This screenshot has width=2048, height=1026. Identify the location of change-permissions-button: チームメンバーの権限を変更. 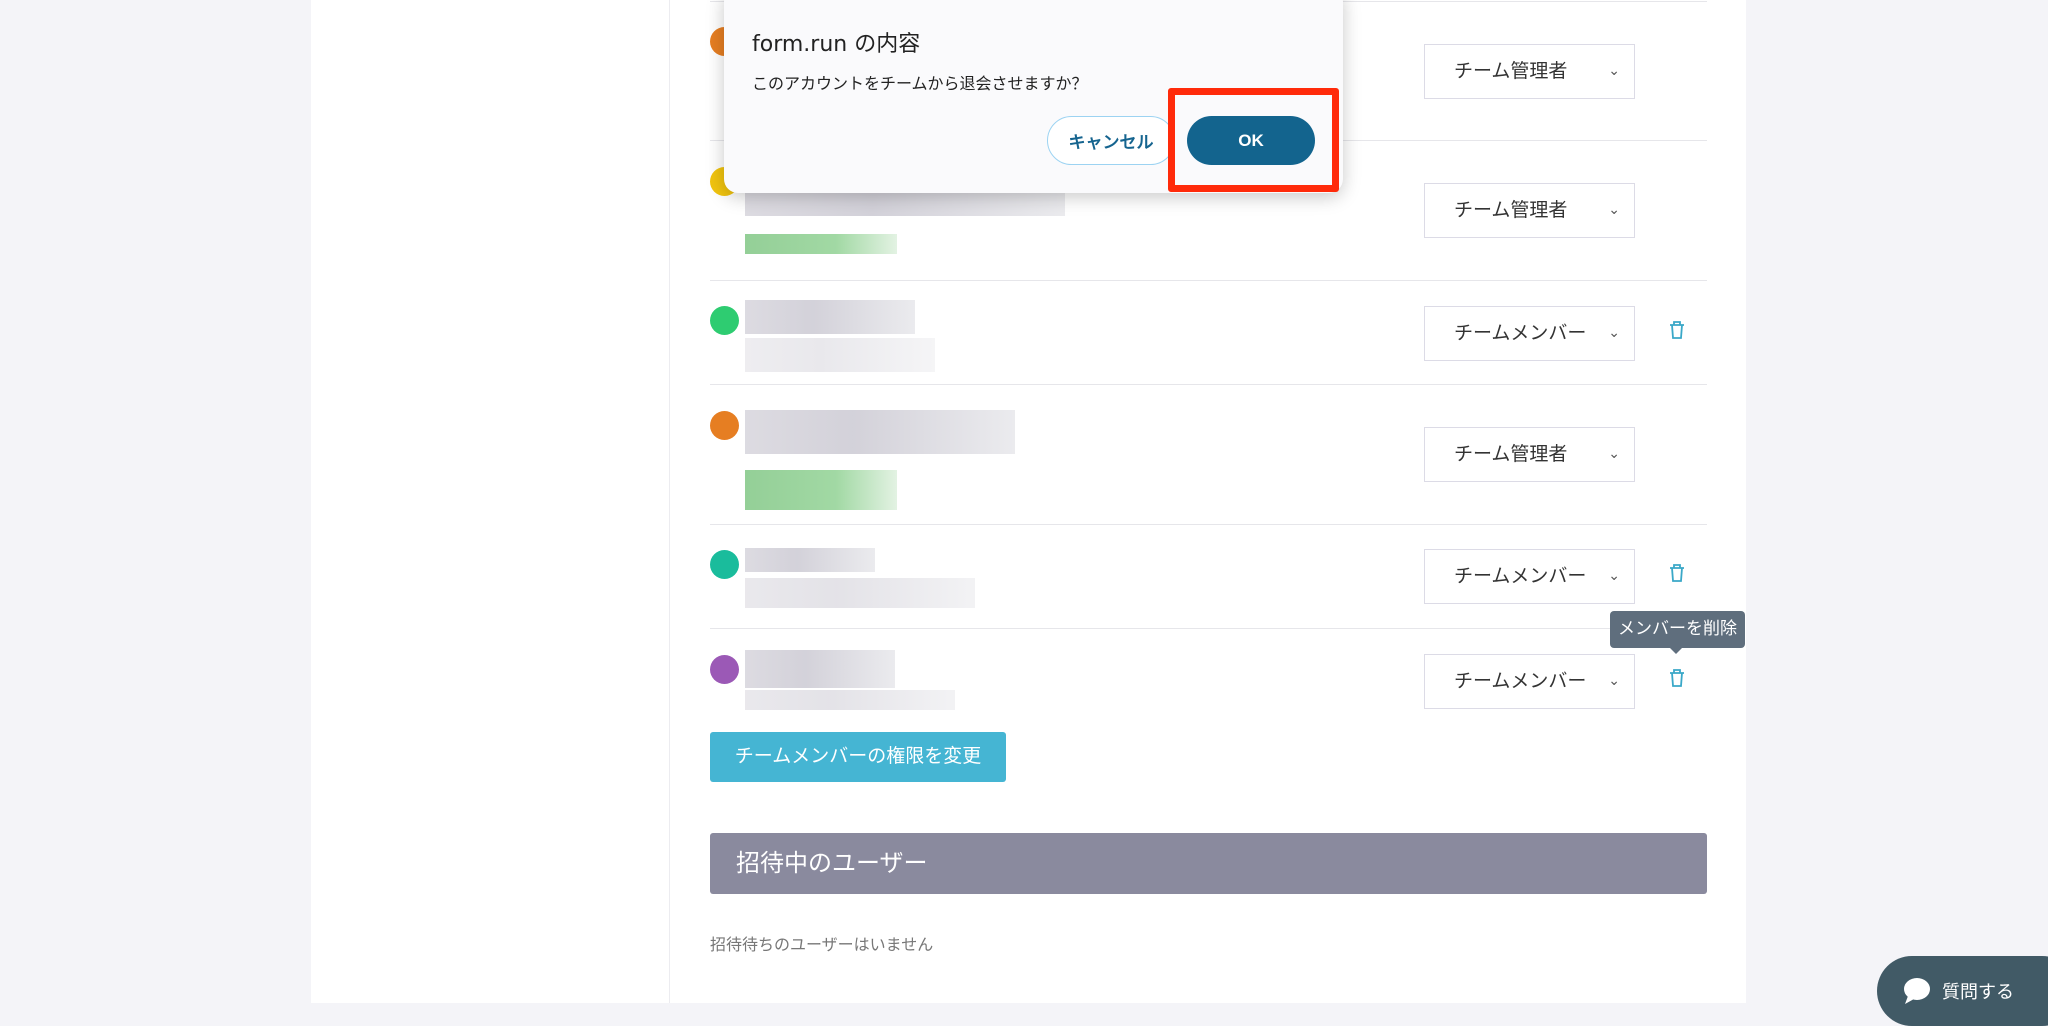
(858, 757).